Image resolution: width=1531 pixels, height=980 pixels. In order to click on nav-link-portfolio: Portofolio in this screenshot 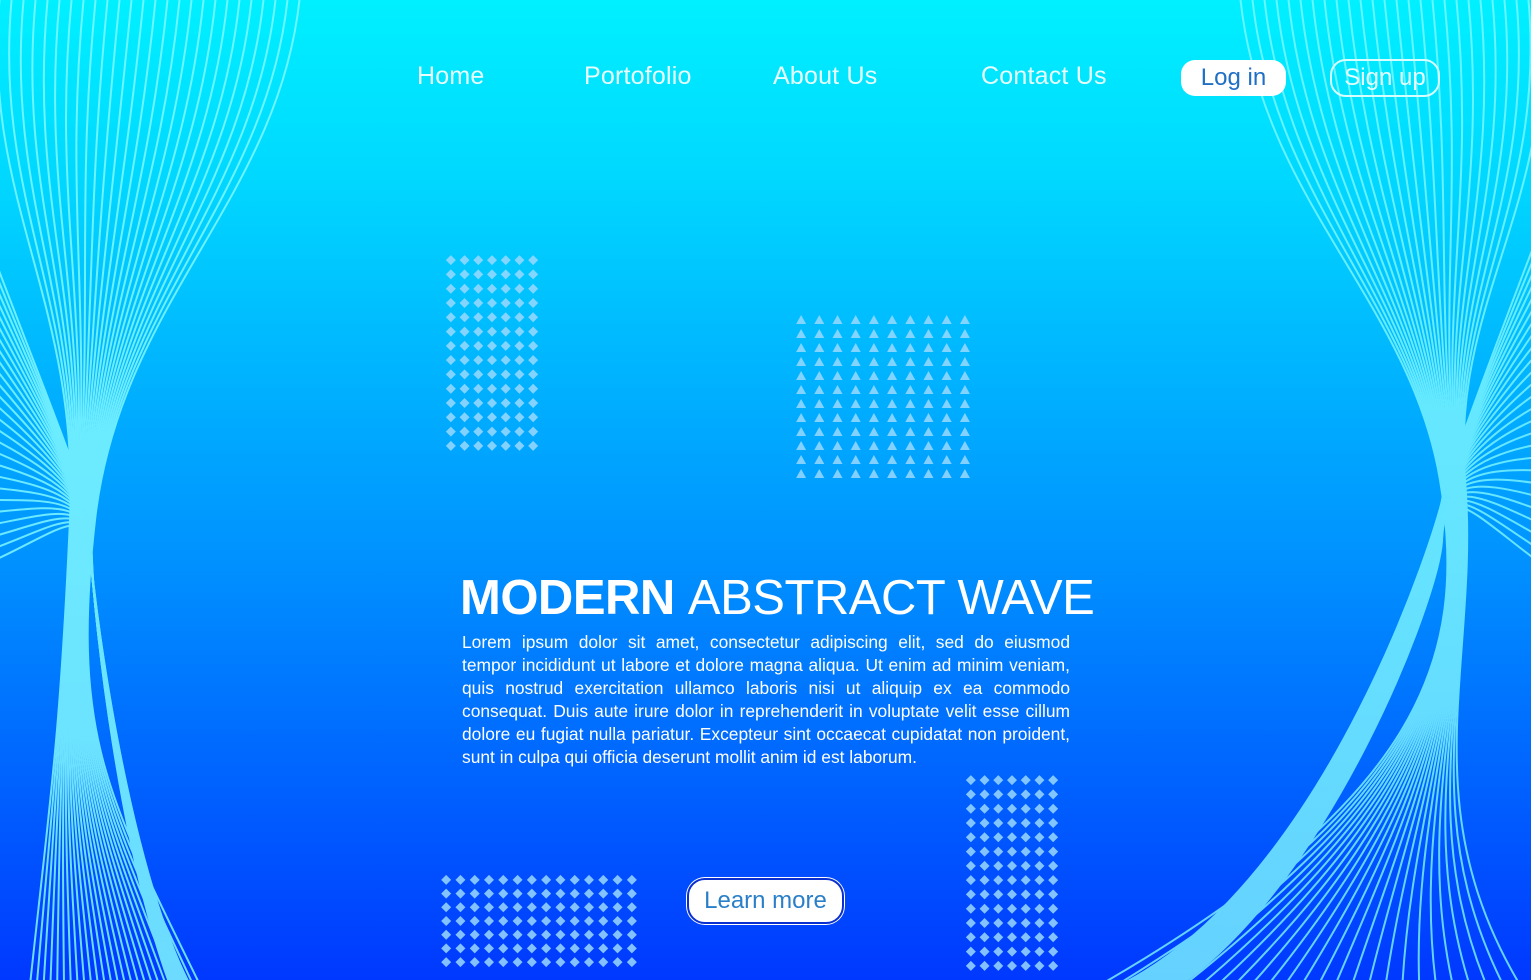, I will do `click(638, 76)`.